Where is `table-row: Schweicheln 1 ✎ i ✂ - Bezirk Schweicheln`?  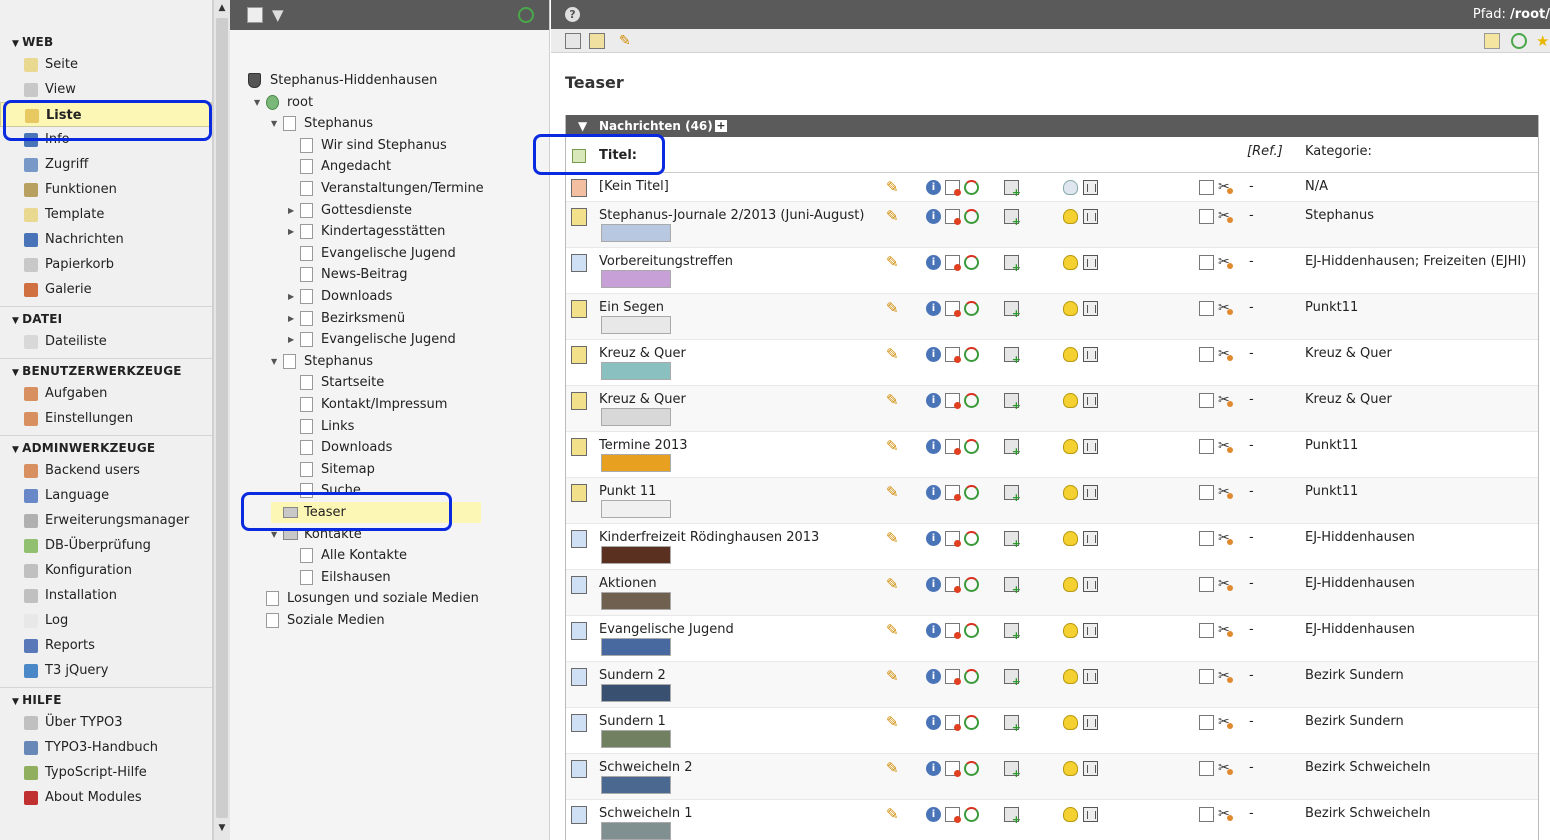
table-row: Schweicheln 1 ✎ i ✂ - Bezirk Schweicheln is located at coordinates (1052, 820).